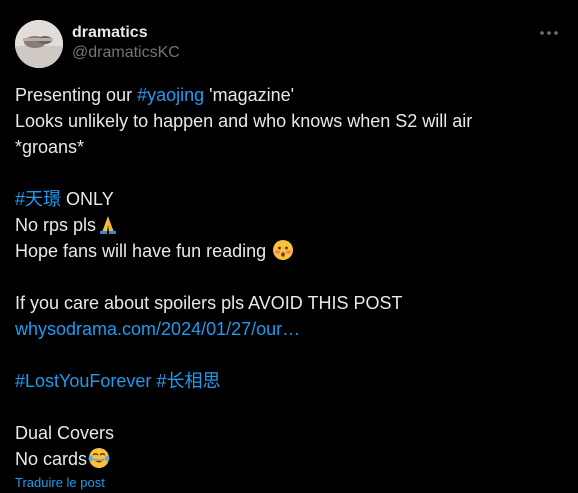  Describe the element at coordinates (51, 459) in the screenshot. I see `text-segment: No cards` at that location.